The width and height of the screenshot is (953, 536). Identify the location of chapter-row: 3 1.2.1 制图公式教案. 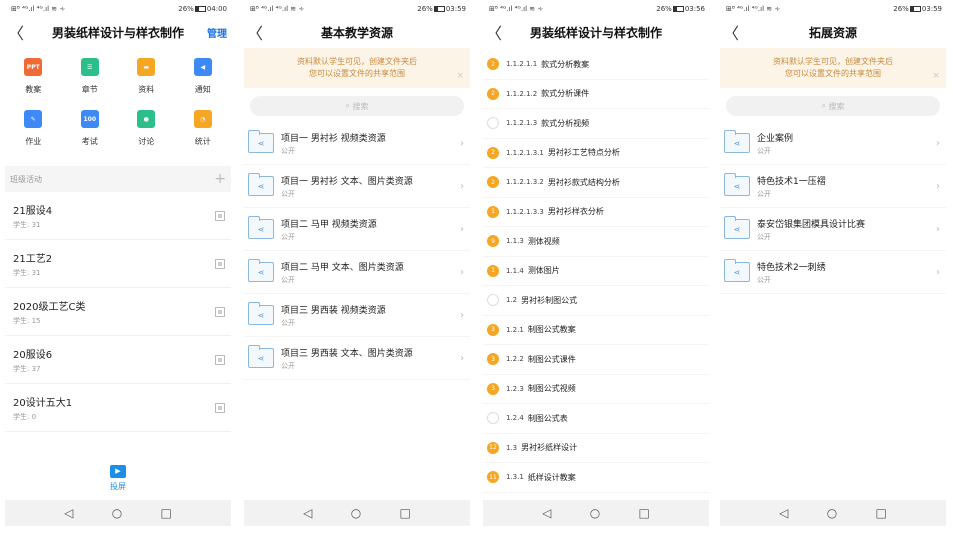
(596, 330).